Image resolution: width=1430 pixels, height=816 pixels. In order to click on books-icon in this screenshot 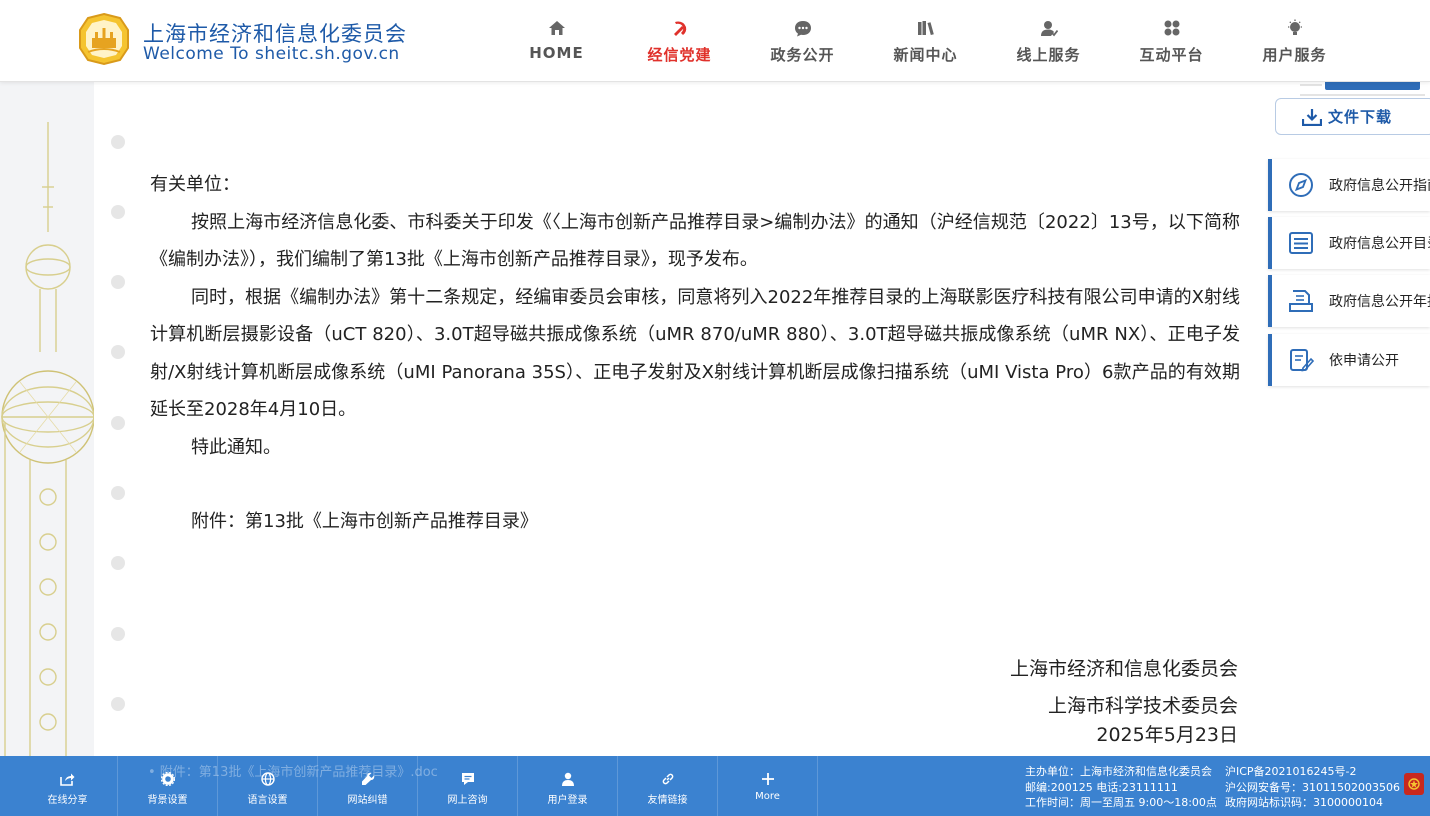, I will do `click(926, 28)`.